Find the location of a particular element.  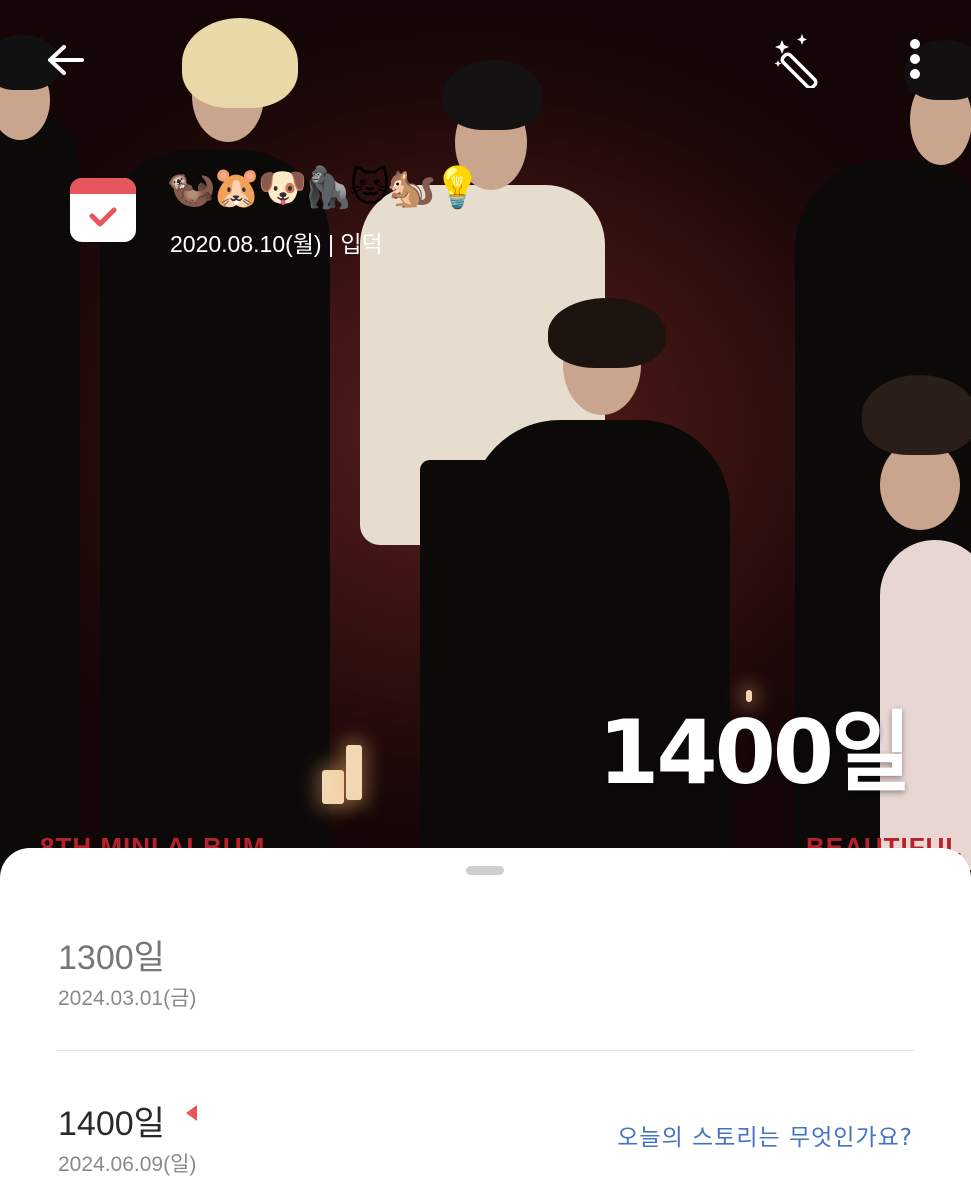

magic-button is located at coordinates (799, 60).